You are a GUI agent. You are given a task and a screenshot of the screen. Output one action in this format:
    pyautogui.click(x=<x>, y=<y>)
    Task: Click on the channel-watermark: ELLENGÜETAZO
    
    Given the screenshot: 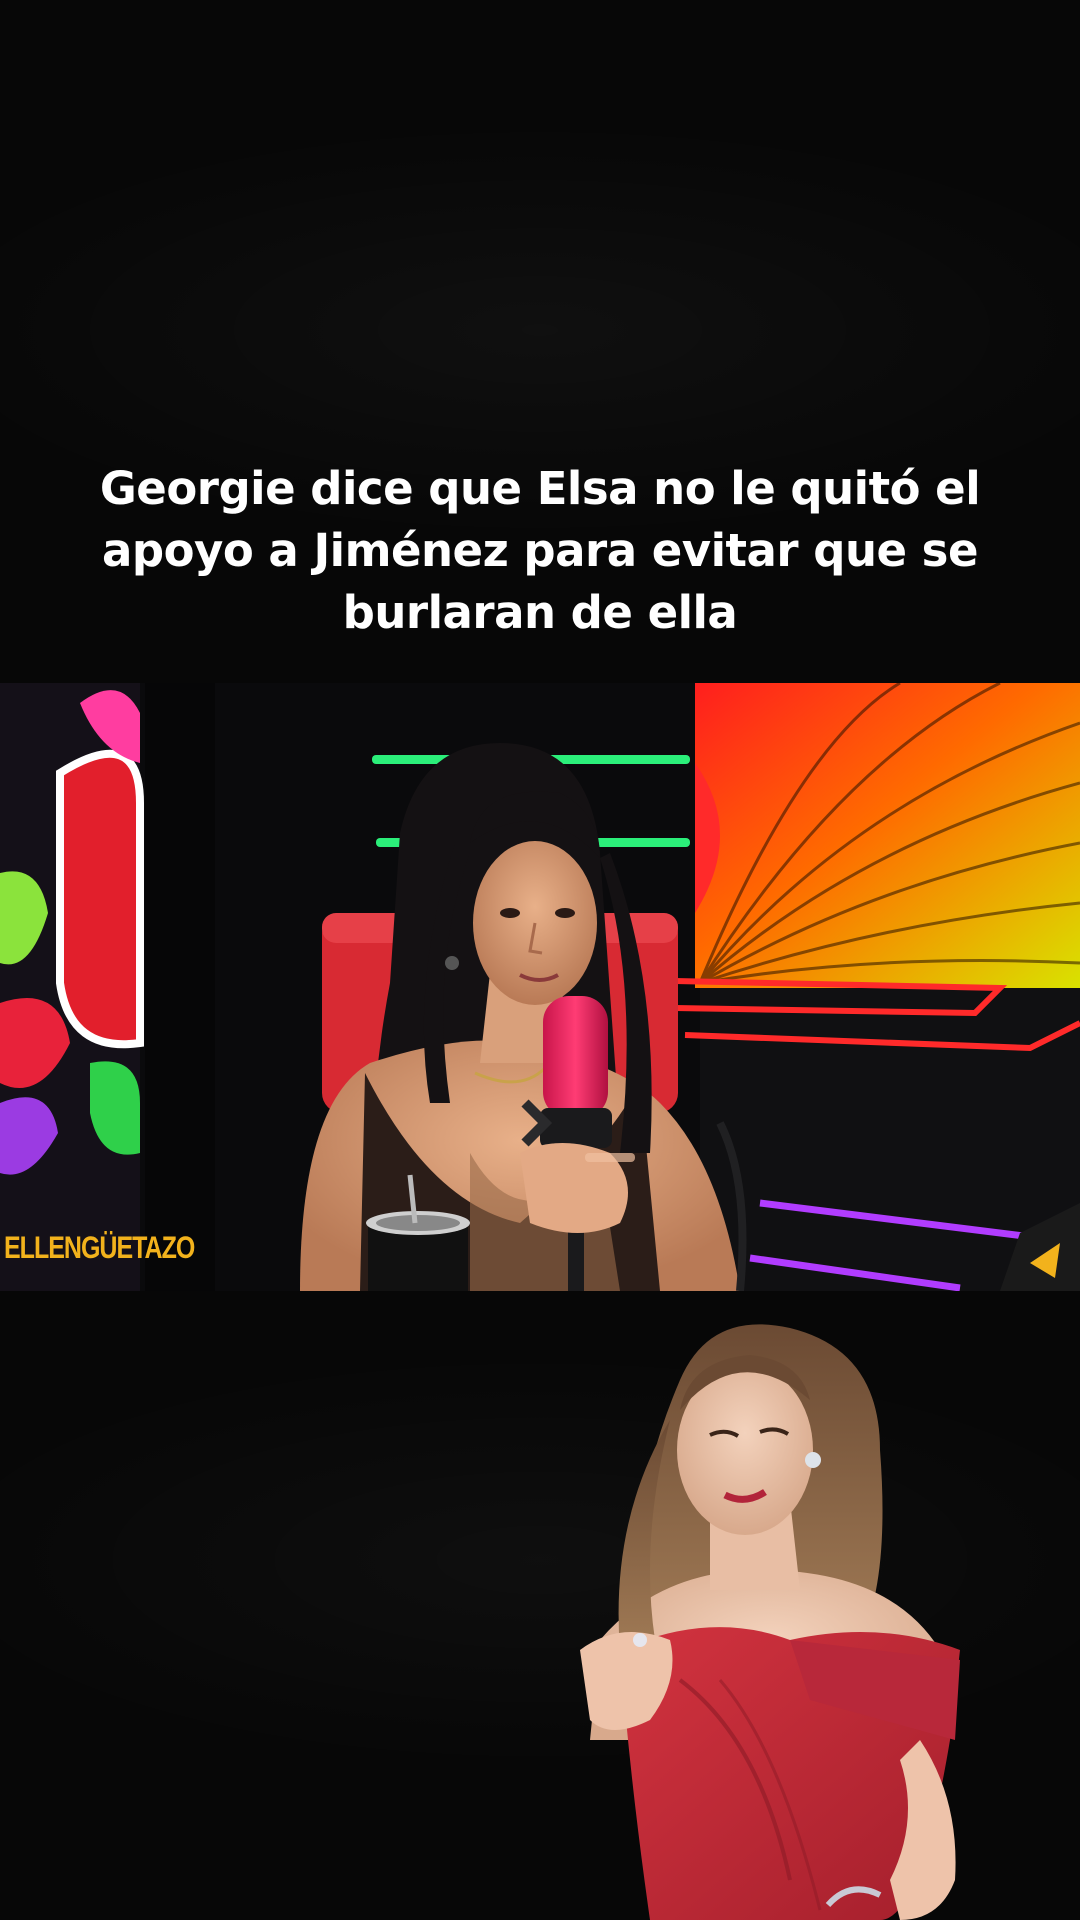 What is the action you would take?
    pyautogui.click(x=99, y=1248)
    